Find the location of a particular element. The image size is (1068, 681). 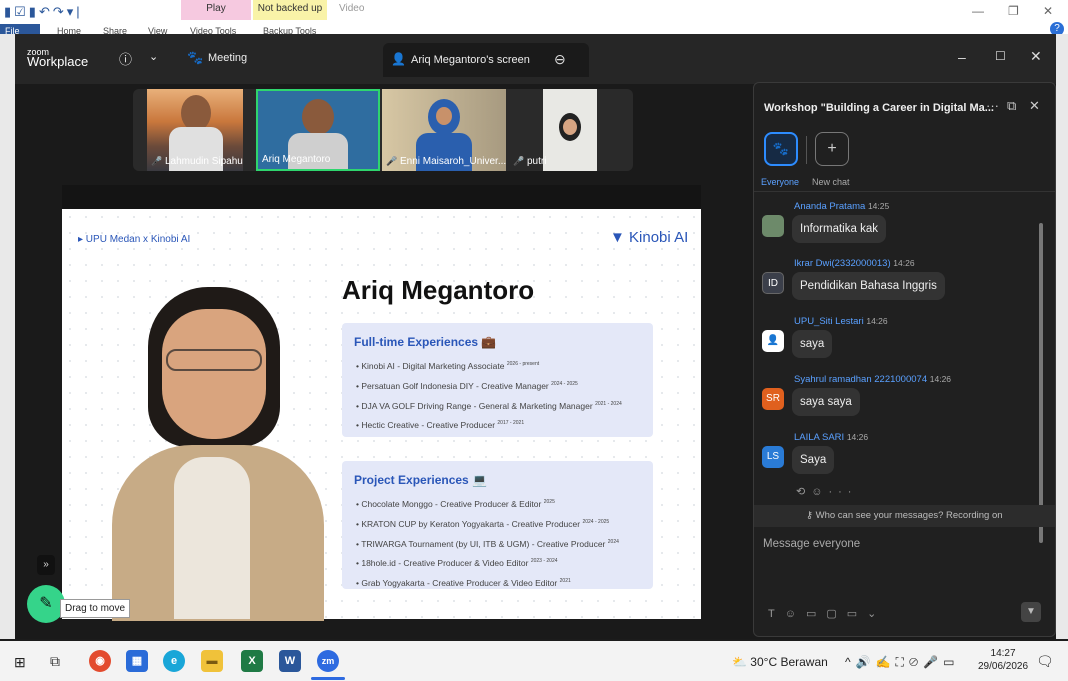

windows-start-icon: ⊞ is located at coordinates (20, 662).